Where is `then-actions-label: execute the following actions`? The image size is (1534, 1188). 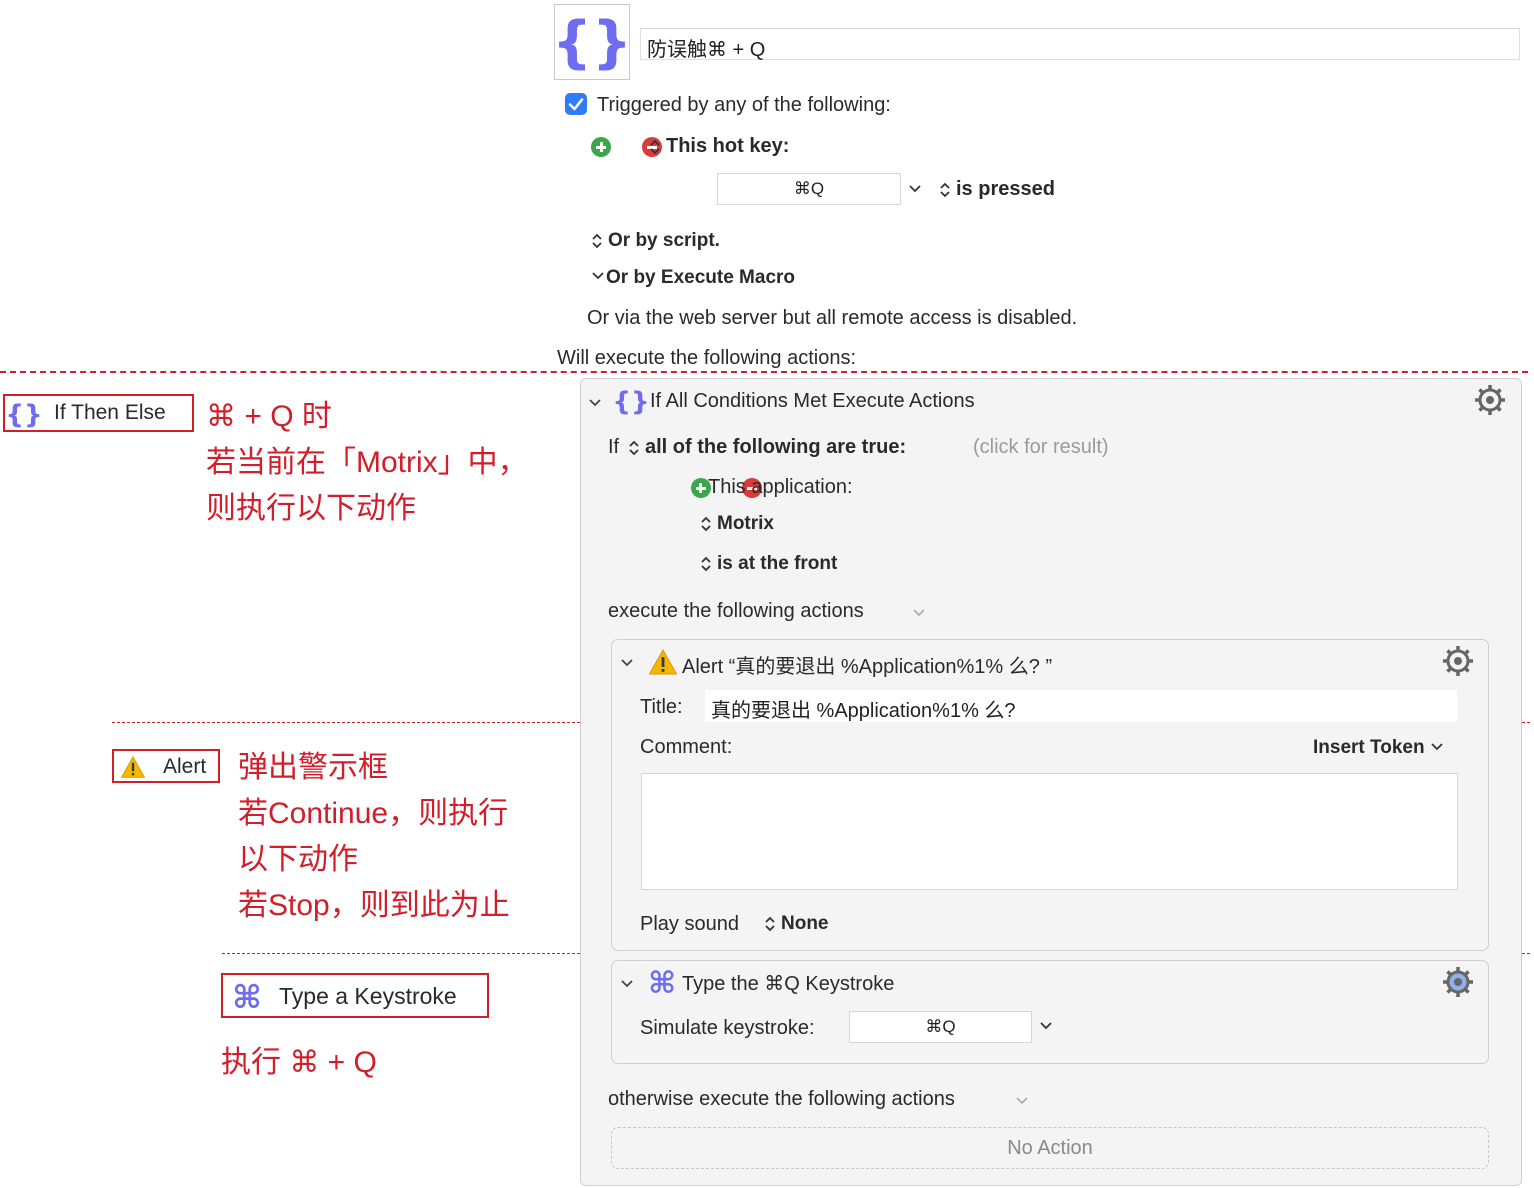
then-actions-label: execute the following actions is located at coordinates (736, 611).